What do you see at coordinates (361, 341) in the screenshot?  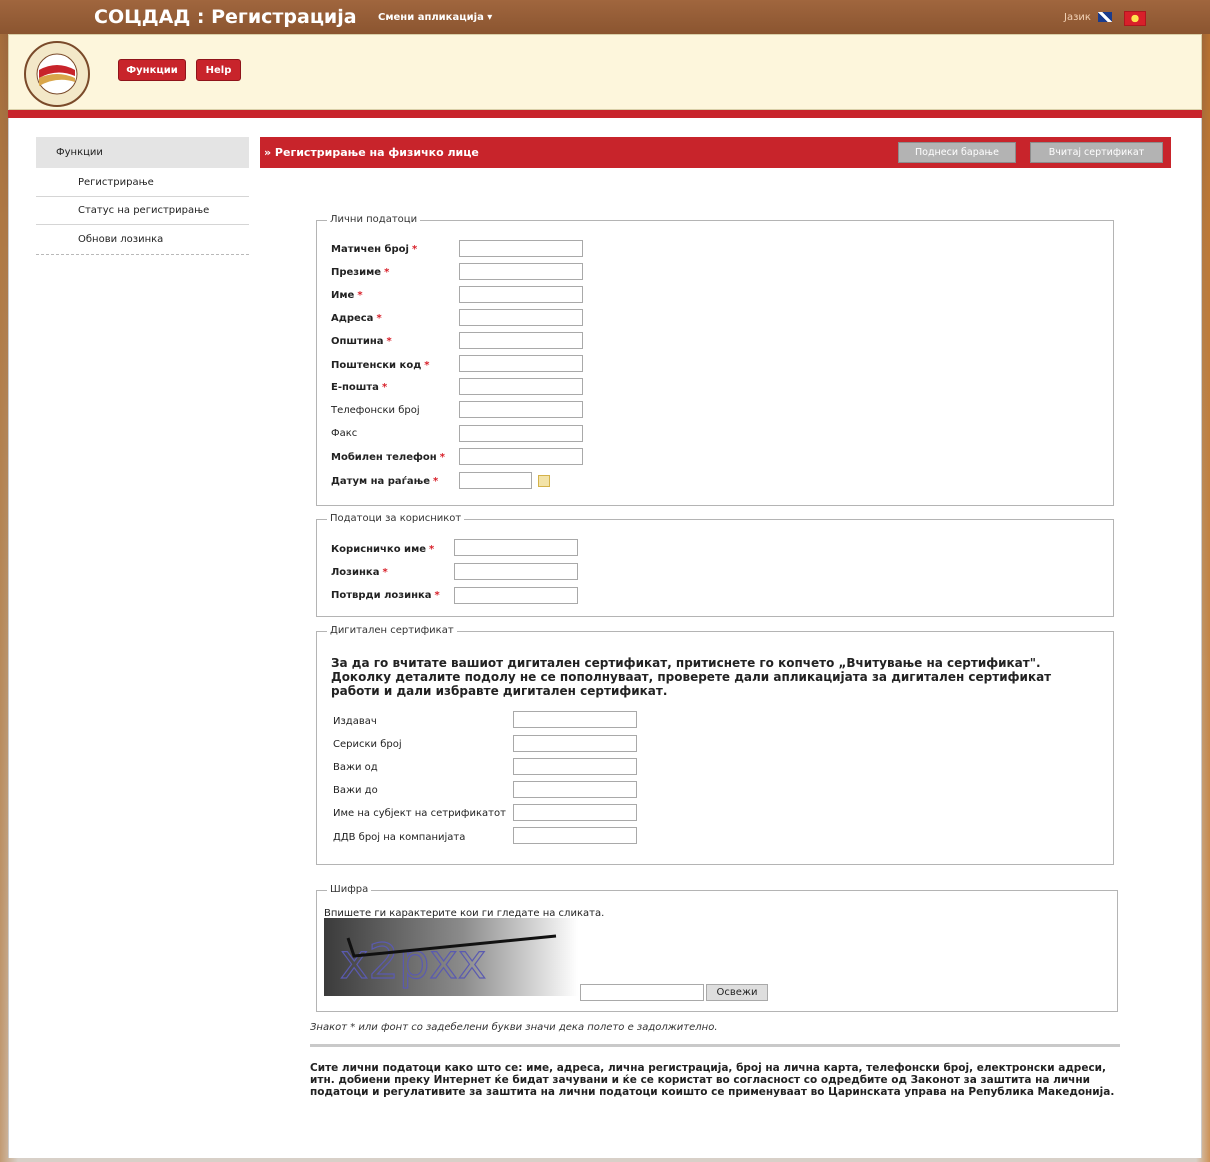 I see `field-label: Општина *` at bounding box center [361, 341].